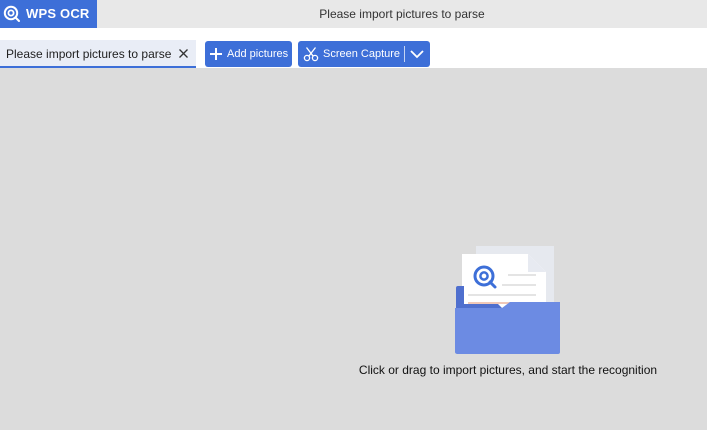 This screenshot has height=430, width=707. I want to click on title-bar: WPS OCR Please import pictures to parse, so click(353, 14).